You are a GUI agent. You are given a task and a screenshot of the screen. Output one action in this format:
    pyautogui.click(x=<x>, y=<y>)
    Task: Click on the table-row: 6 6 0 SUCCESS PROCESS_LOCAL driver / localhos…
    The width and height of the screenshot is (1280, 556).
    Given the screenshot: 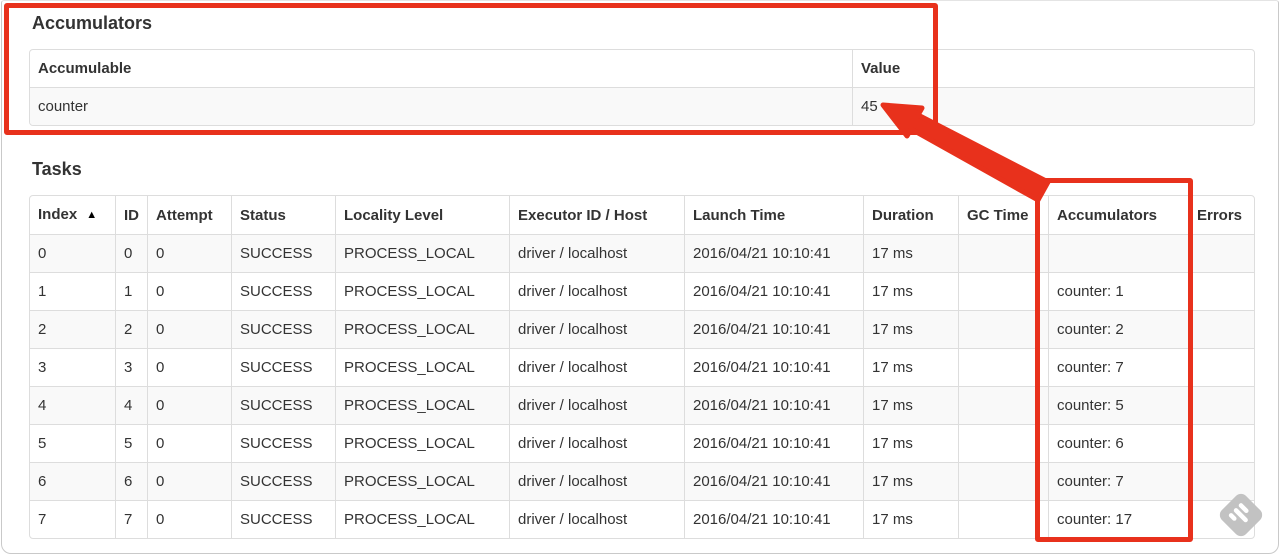 What is the action you would take?
    pyautogui.click(x=642, y=481)
    